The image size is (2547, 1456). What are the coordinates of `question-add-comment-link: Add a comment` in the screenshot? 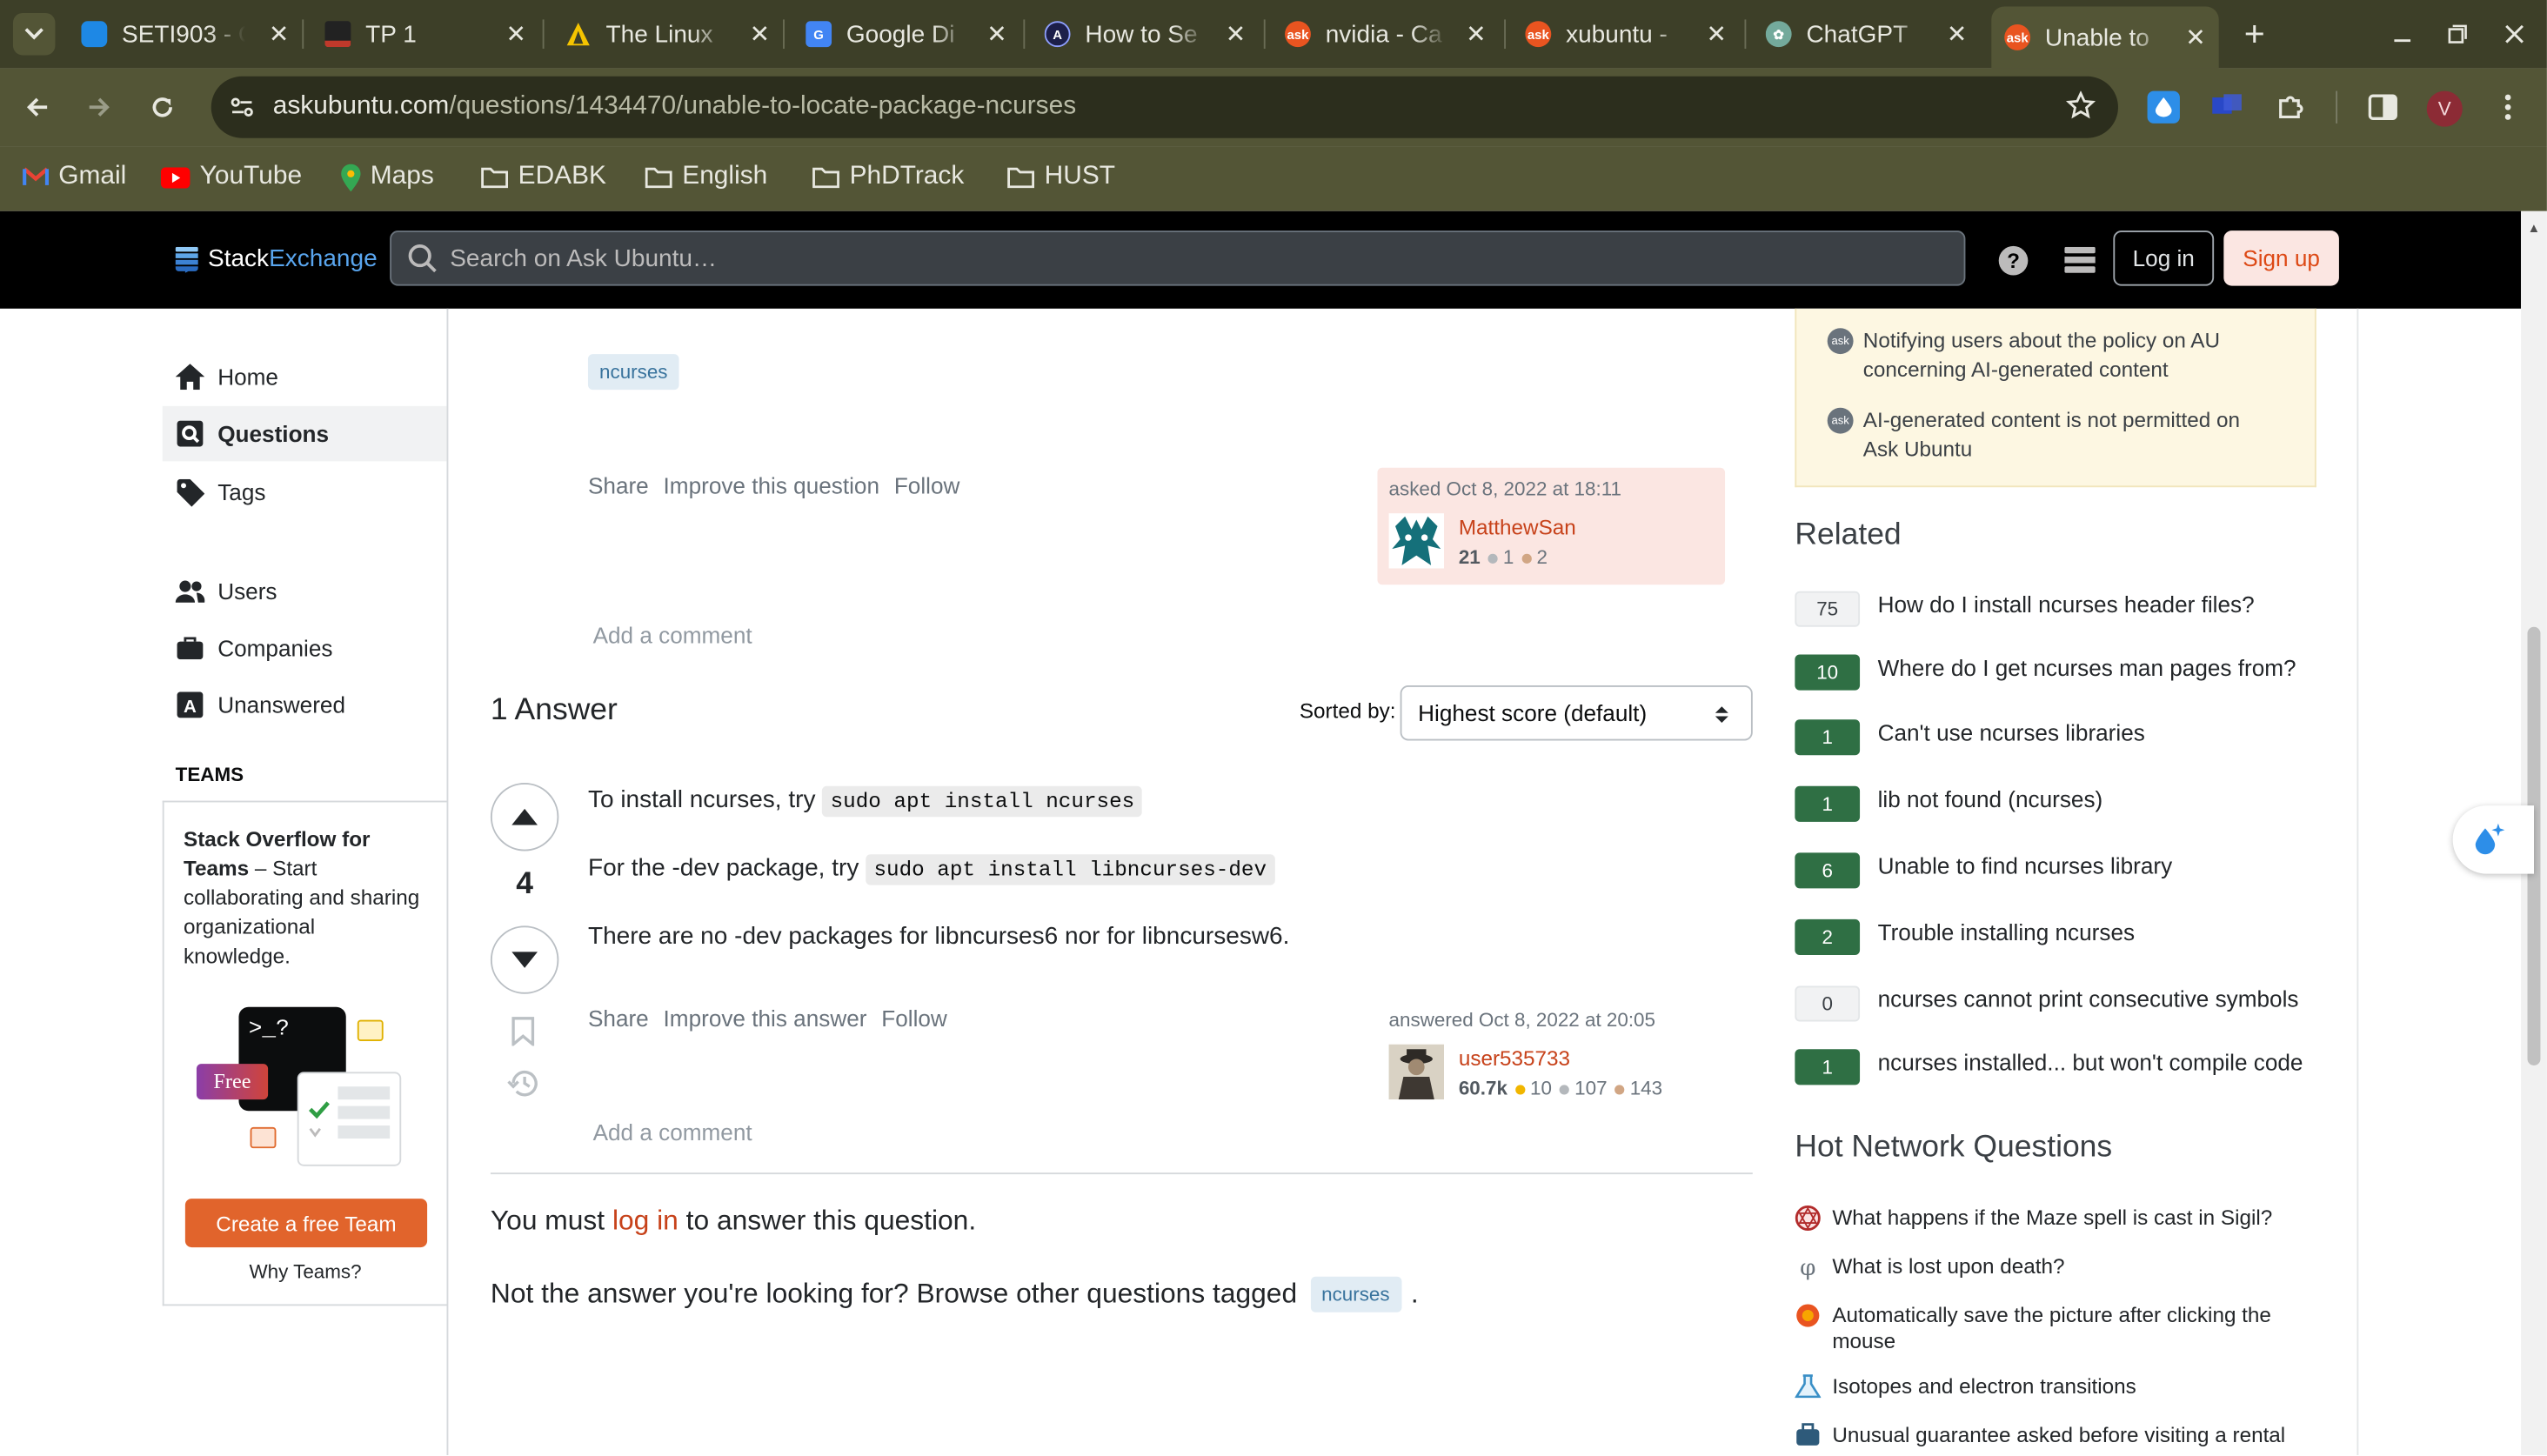 It's located at (672, 635).